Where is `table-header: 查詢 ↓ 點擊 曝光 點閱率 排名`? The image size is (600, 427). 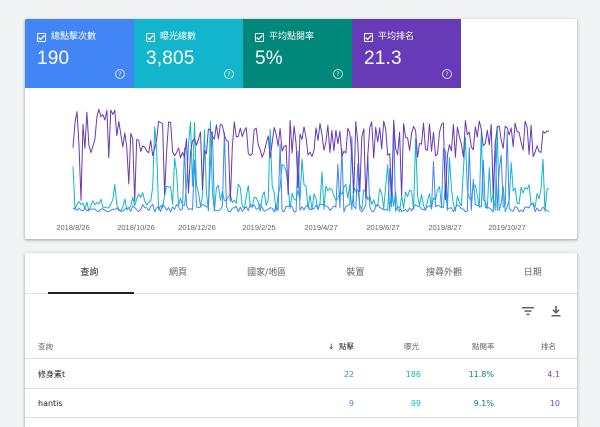 table-header: 查詢 ↓ 點擊 曝光 點閱率 排名 is located at coordinates (301, 346).